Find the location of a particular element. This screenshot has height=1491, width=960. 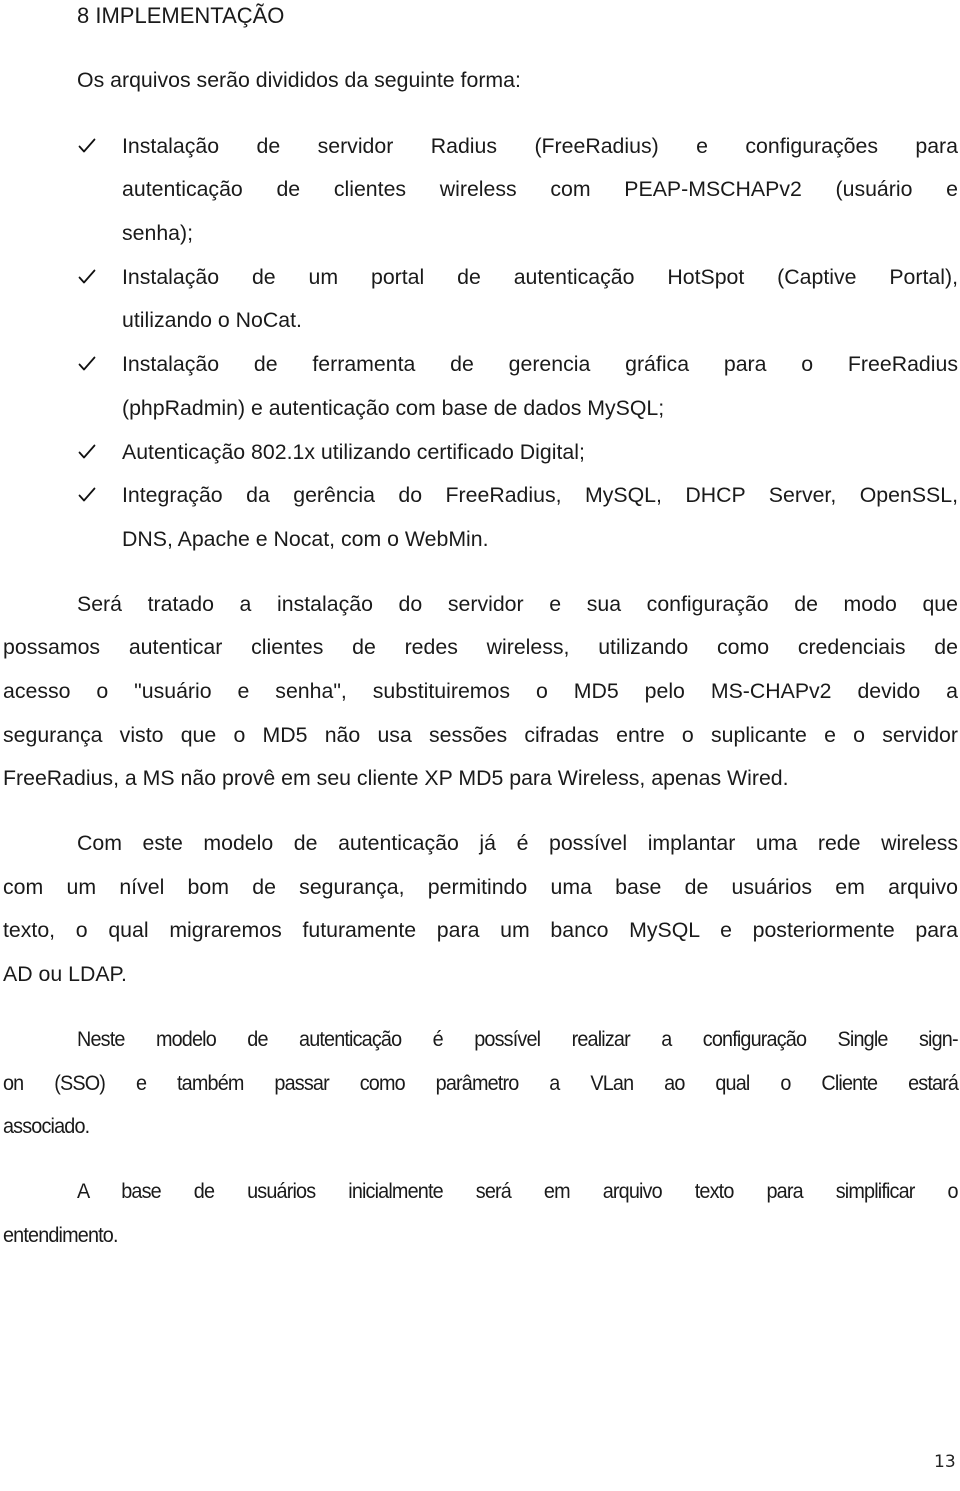

list-item-line: utilizando o NoCat. is located at coordinates (212, 320).